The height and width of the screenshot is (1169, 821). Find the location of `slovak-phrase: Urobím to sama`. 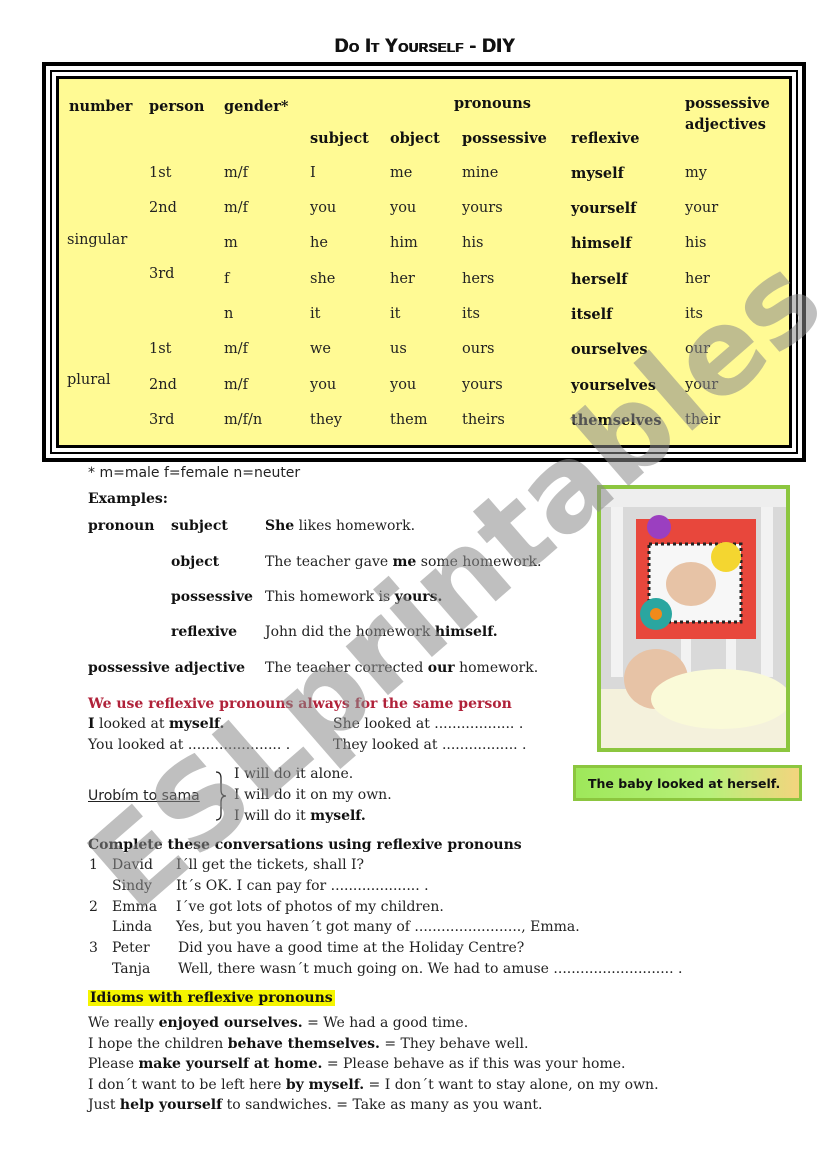

slovak-phrase: Urobím to sama is located at coordinates (144, 796).